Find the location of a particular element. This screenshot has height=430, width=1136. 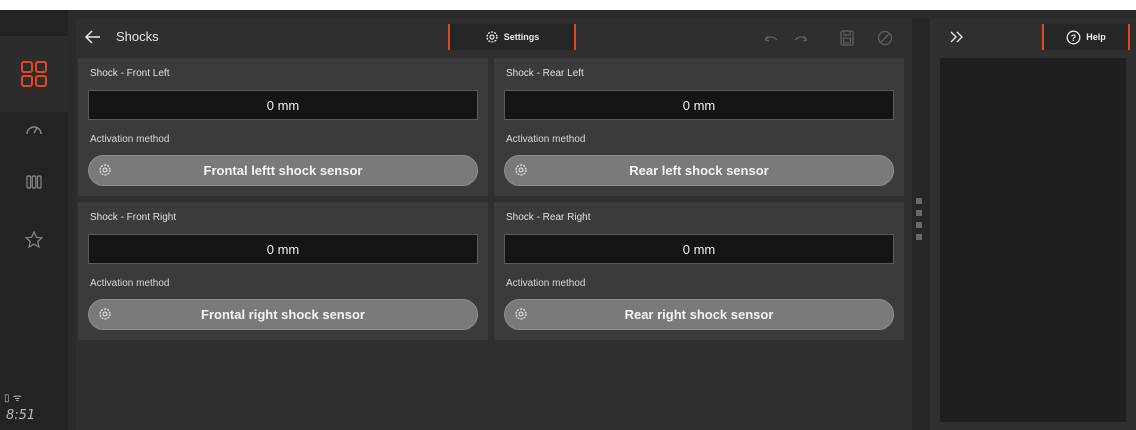

sensor-select-button: Frontal leftt shock sensor is located at coordinates (283, 170).